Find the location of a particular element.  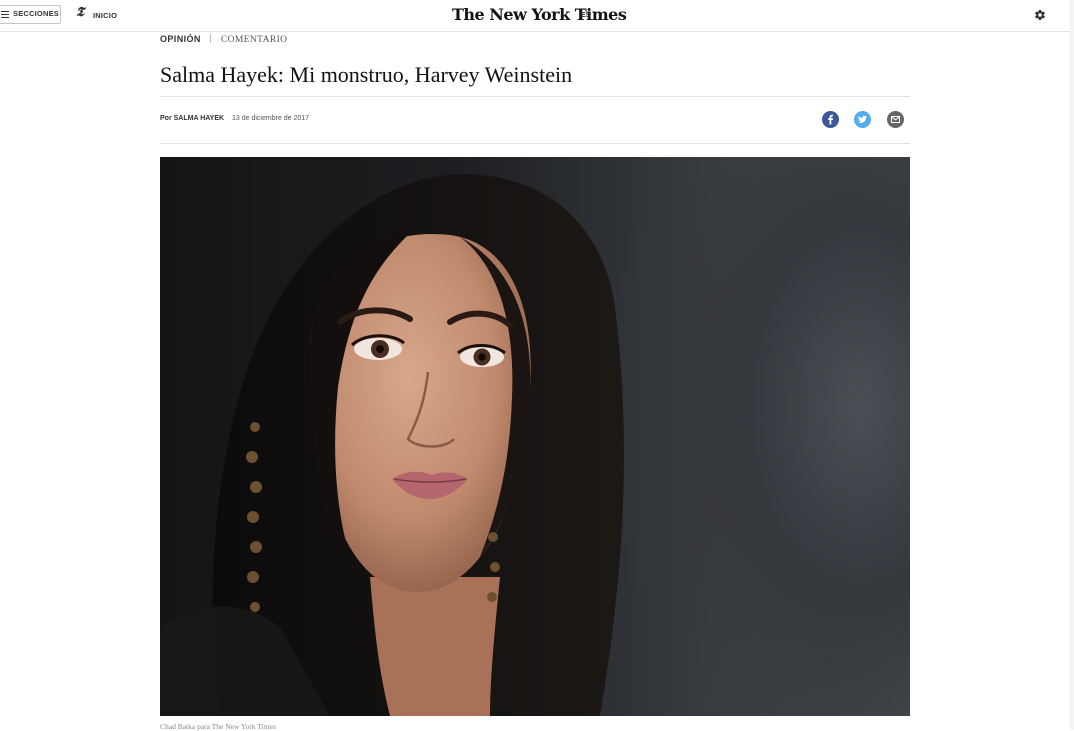

kicker-divider is located at coordinates (211, 38).